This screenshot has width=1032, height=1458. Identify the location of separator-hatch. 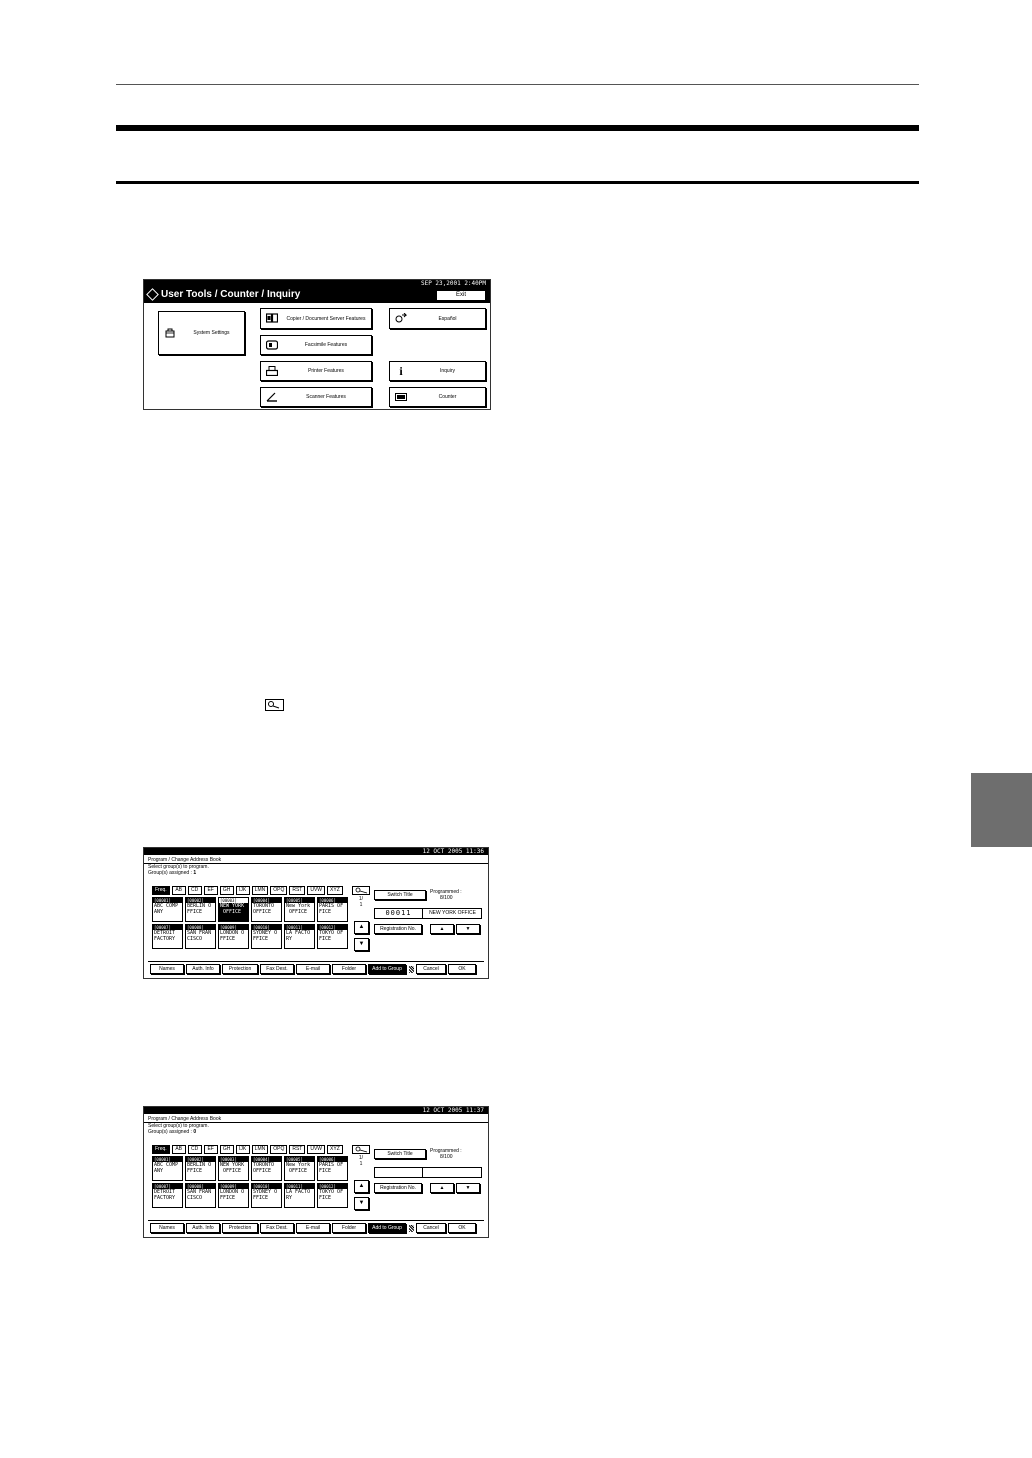
(411, 1228).